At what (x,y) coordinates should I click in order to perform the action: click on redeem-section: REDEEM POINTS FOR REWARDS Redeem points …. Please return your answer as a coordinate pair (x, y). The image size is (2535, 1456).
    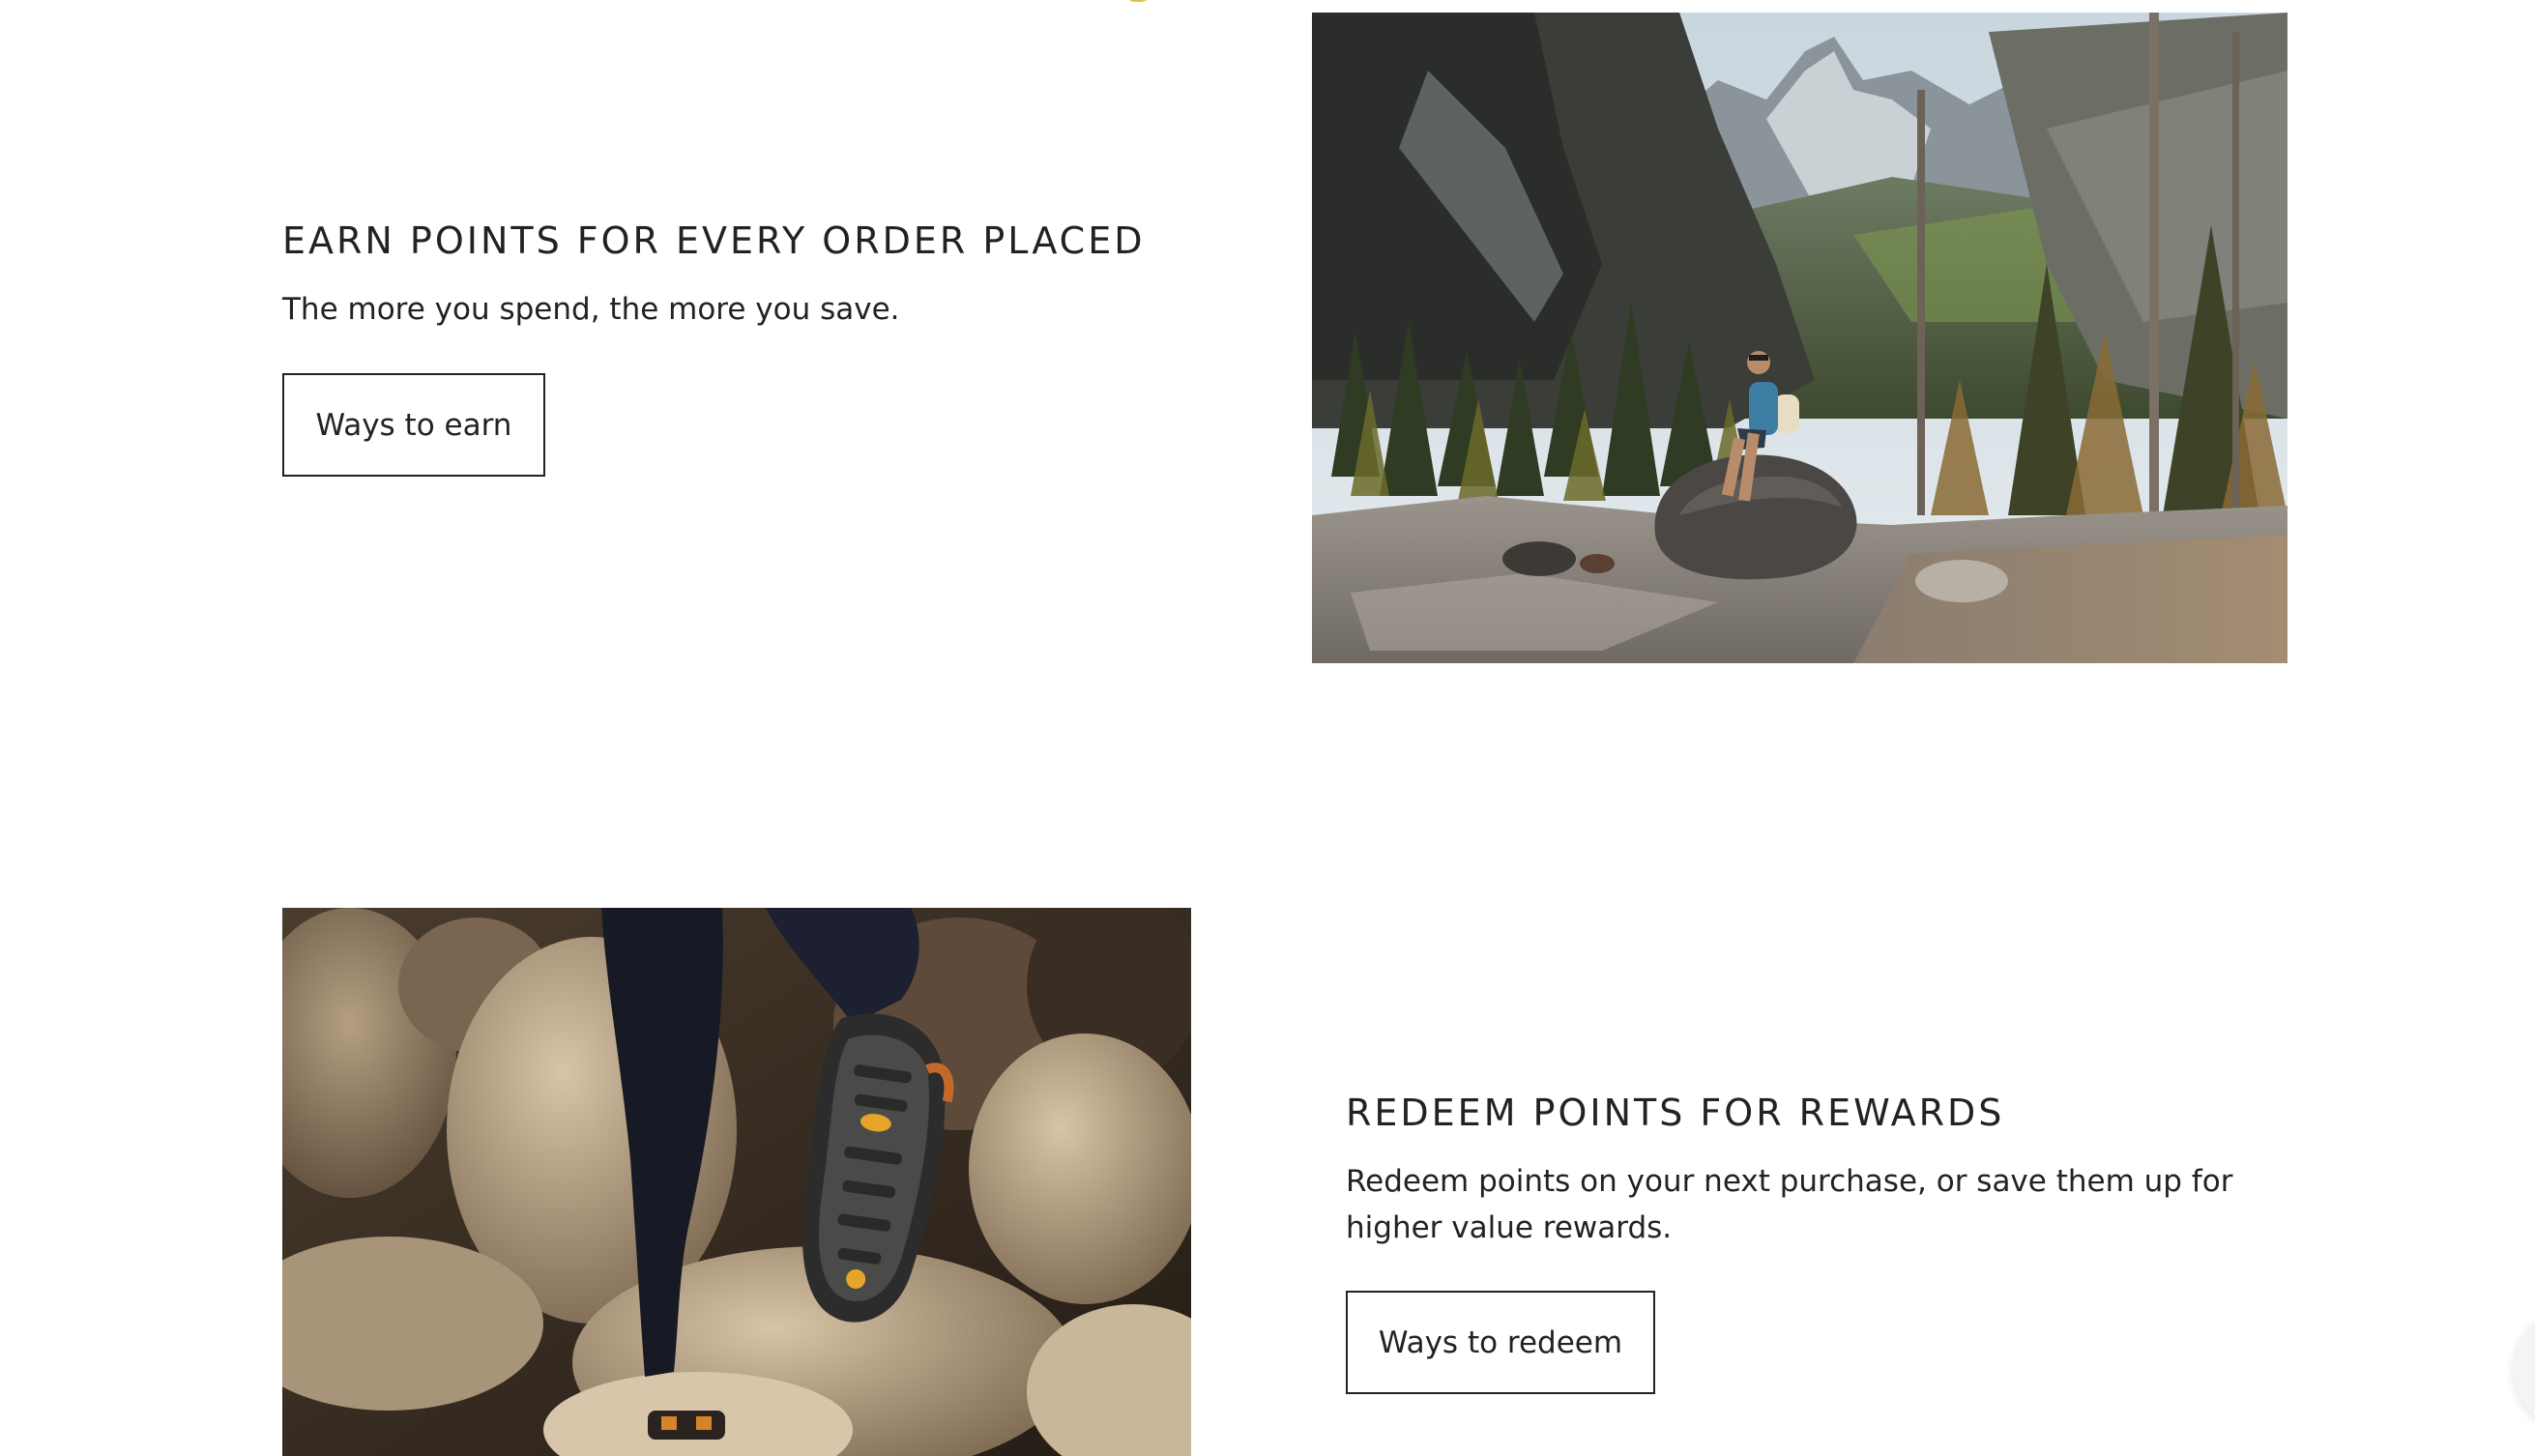
    Looking at the image, I should click on (1830, 1244).